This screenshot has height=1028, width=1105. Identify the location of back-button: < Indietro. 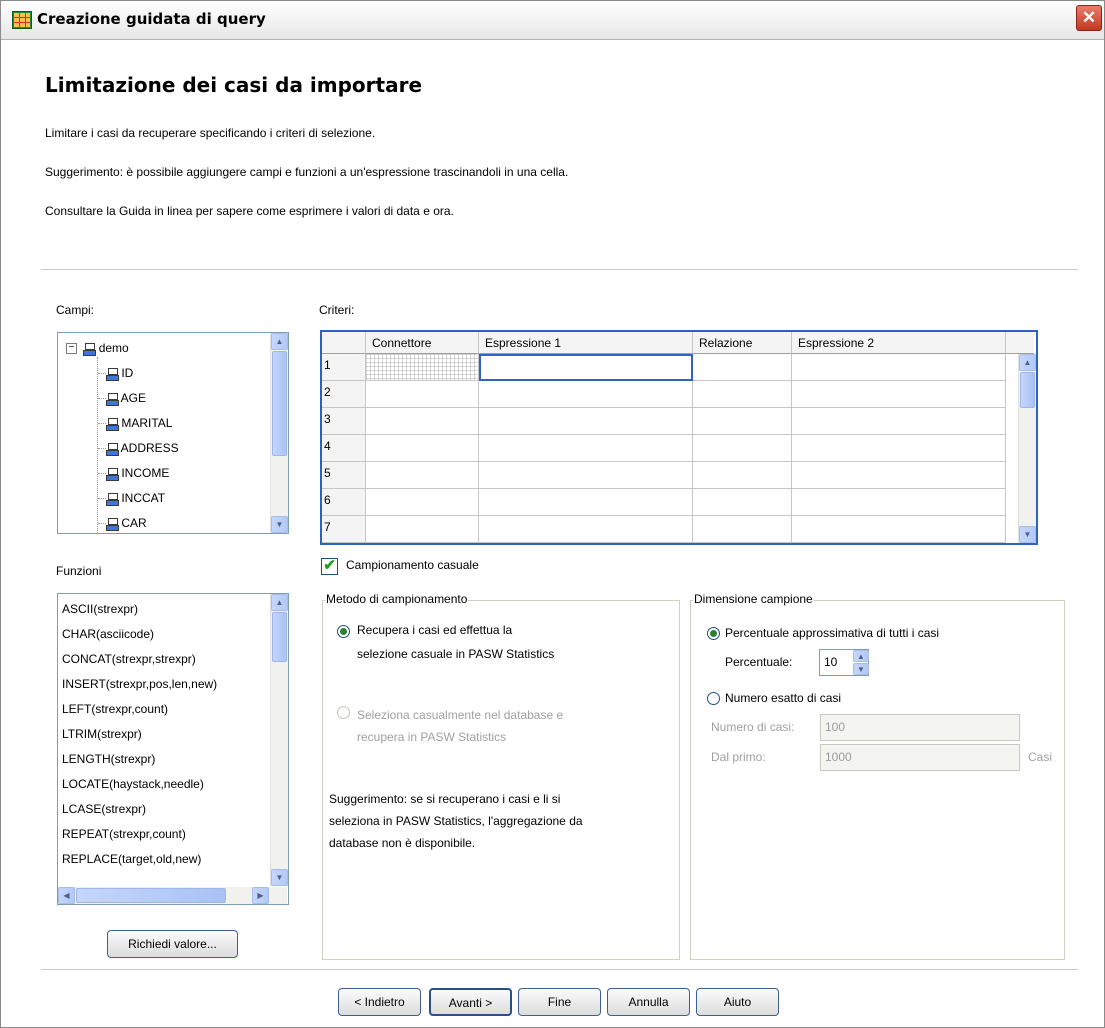
(379, 1002).